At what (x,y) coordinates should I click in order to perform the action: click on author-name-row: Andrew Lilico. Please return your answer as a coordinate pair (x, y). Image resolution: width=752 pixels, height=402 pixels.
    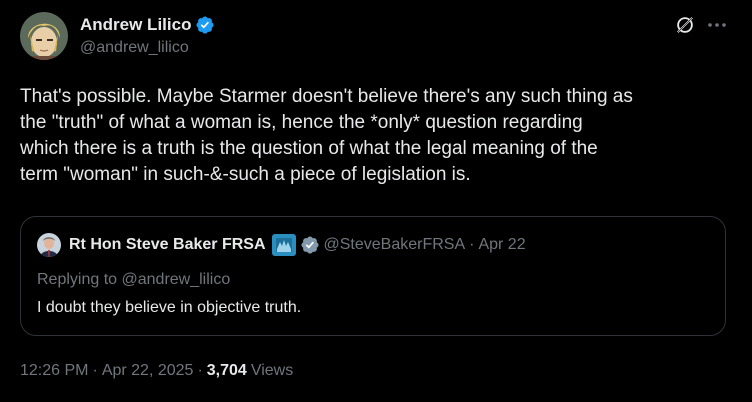
    Looking at the image, I should click on (147, 25).